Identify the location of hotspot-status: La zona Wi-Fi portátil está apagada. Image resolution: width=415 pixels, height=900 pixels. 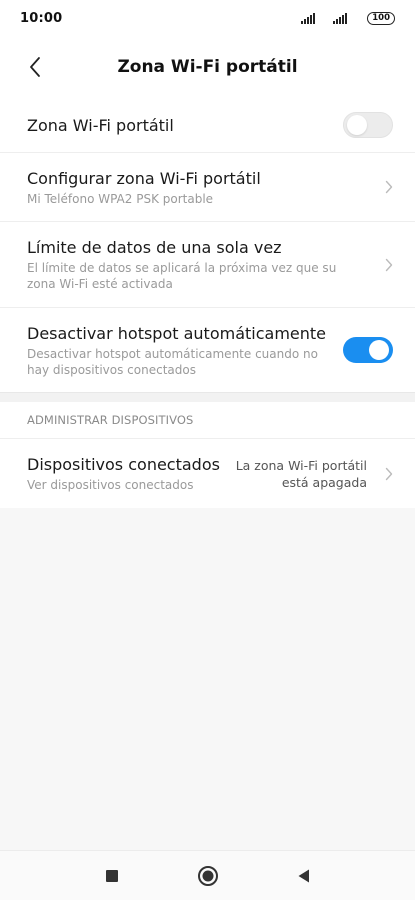
(301, 474).